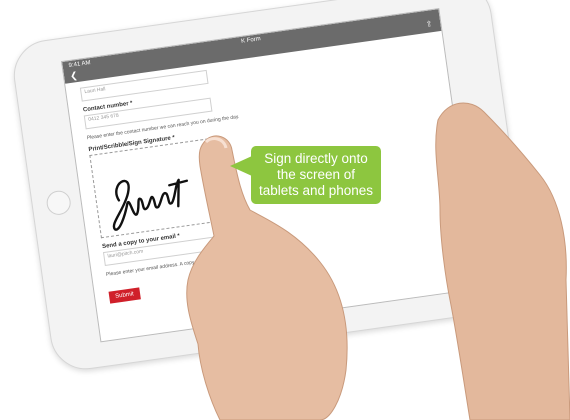 This screenshot has height=420, width=570. Describe the element at coordinates (316, 158) in the screenshot. I see `callout-line-1: Sign directly onto` at that location.